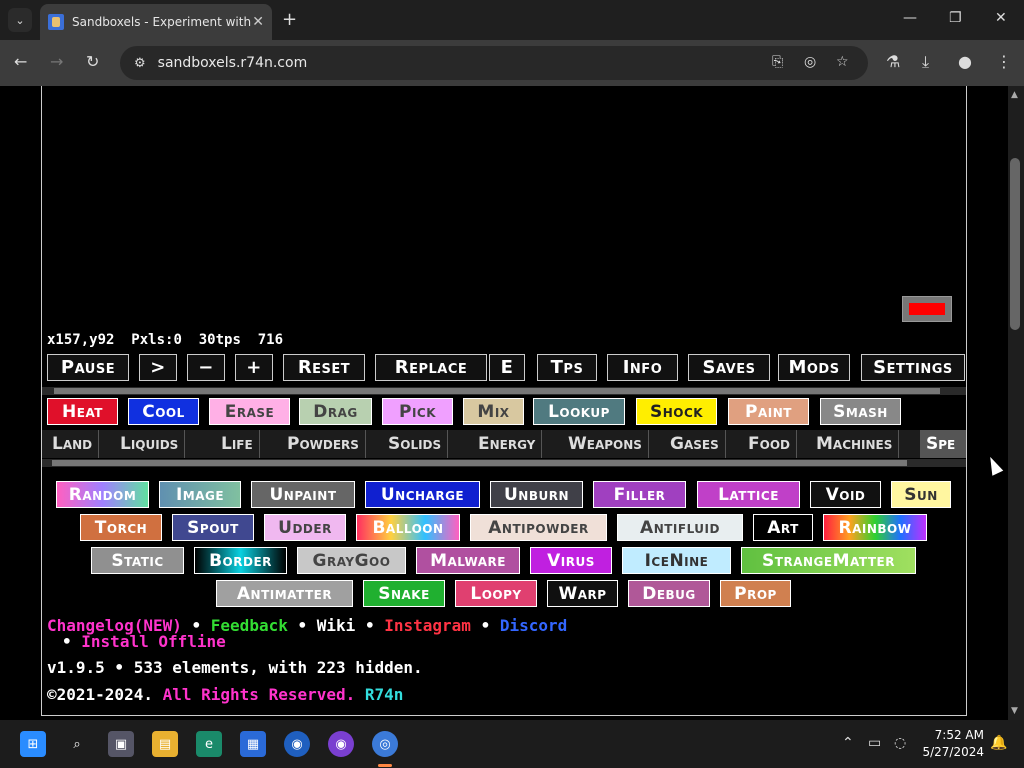 The width and height of the screenshot is (1024, 768). Describe the element at coordinates (955, 18) in the screenshot. I see `restore-icon: ❐` at that location.